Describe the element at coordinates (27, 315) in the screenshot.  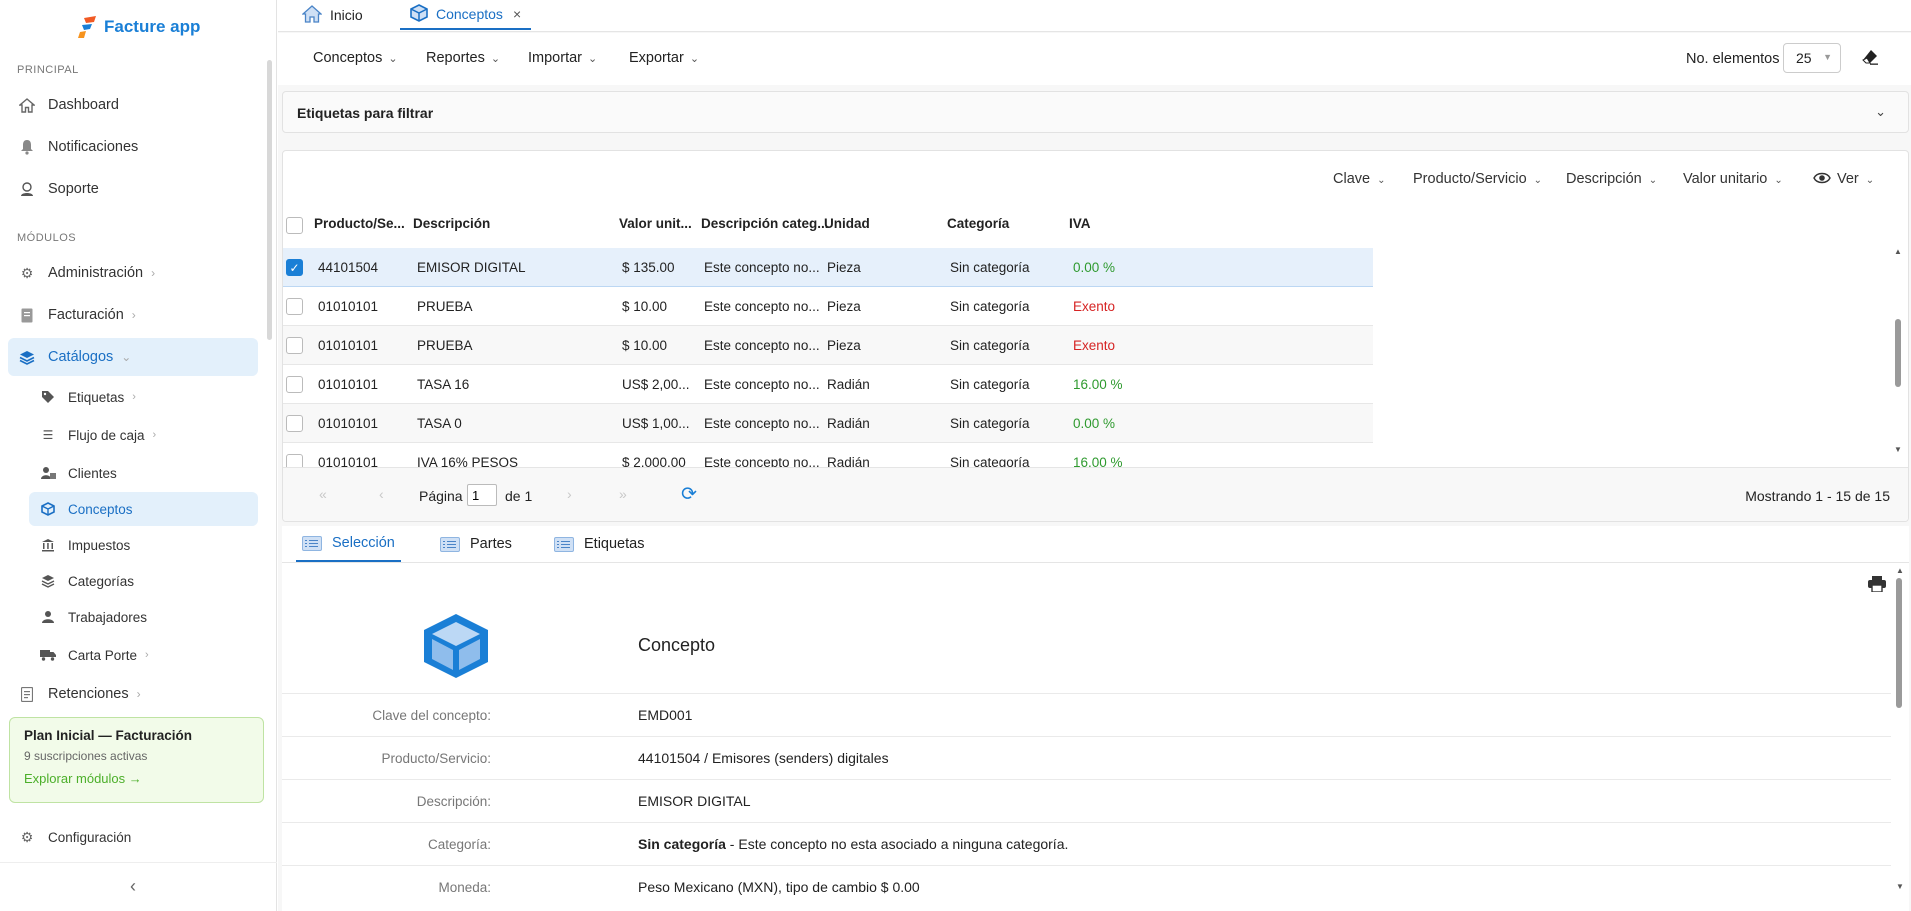
I see `invoice-icon` at that location.